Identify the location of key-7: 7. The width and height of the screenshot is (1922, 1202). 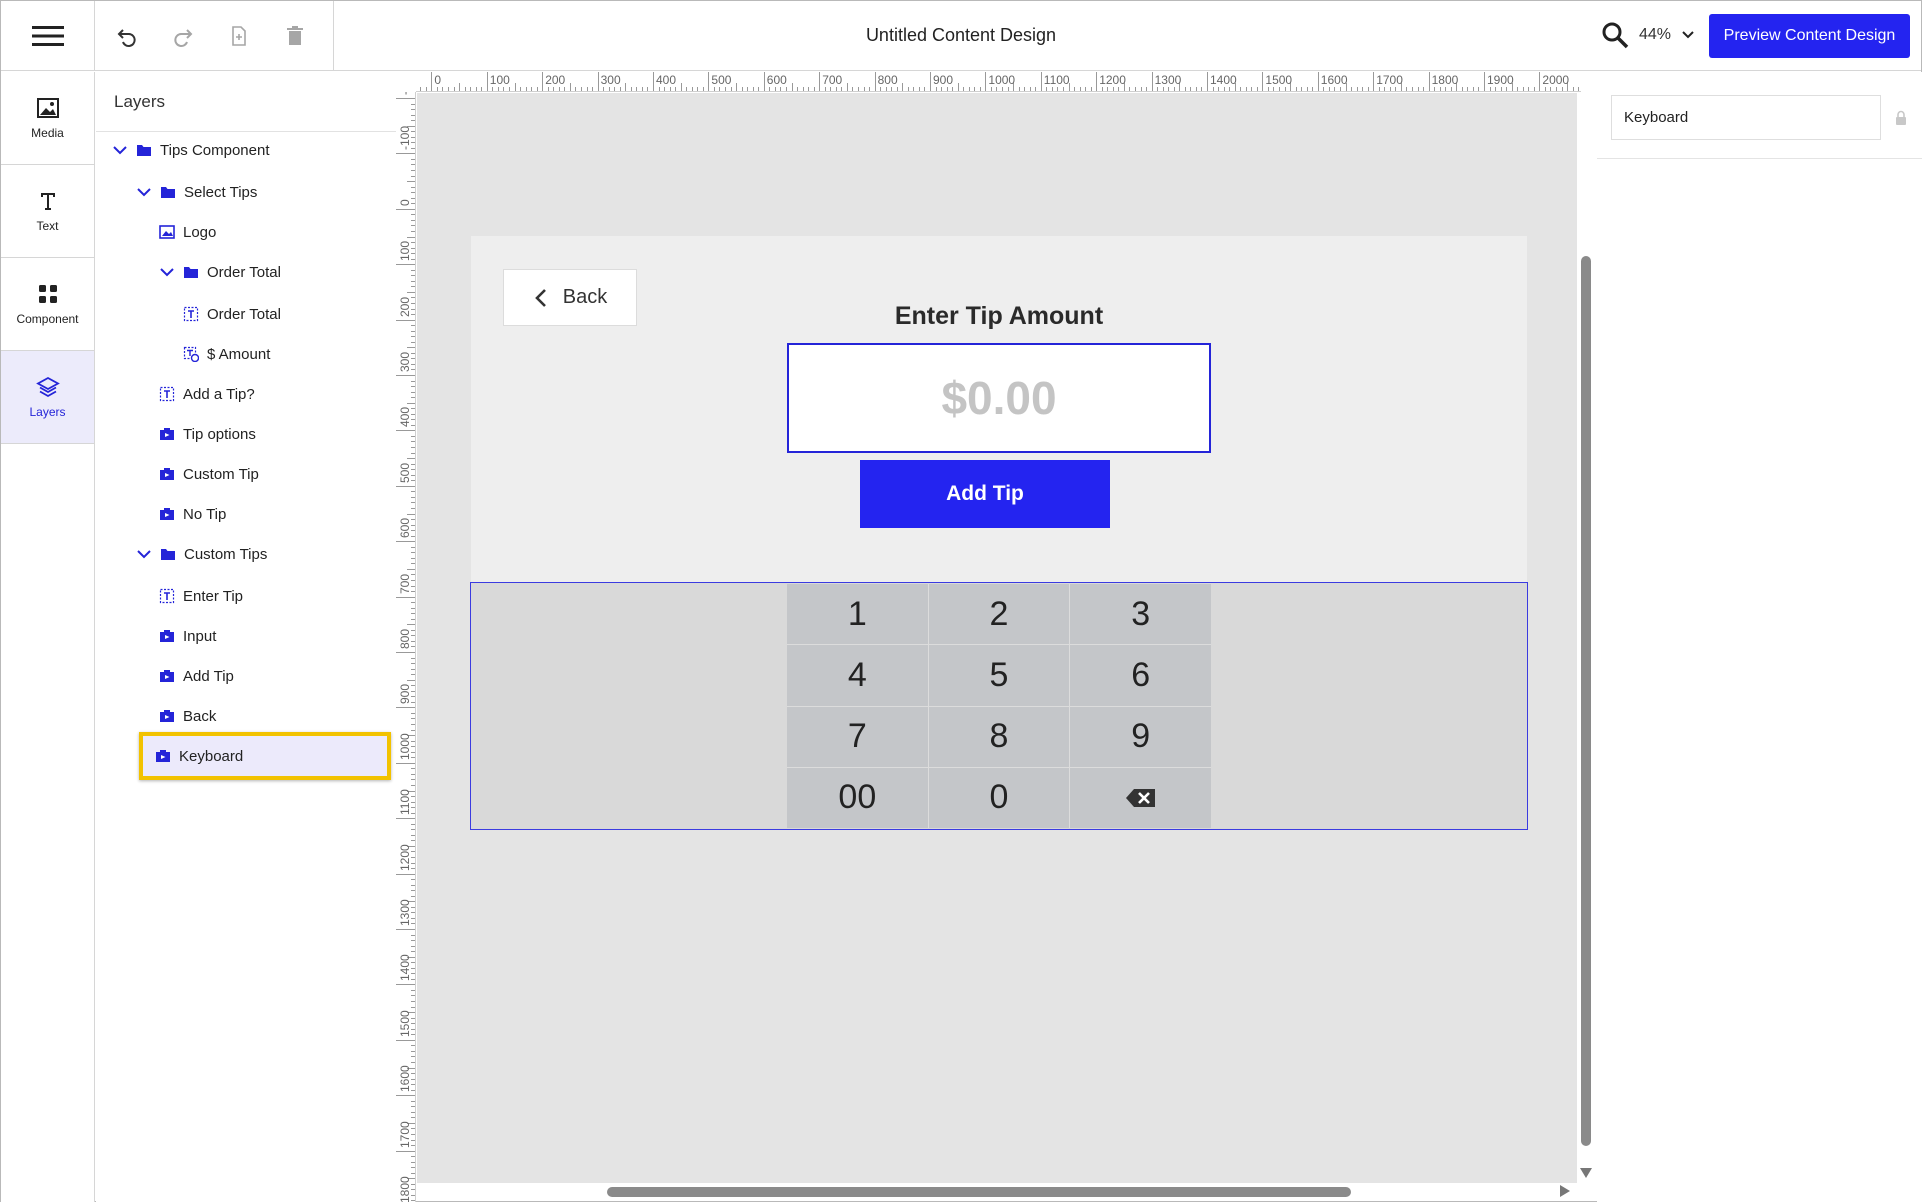
(857, 736).